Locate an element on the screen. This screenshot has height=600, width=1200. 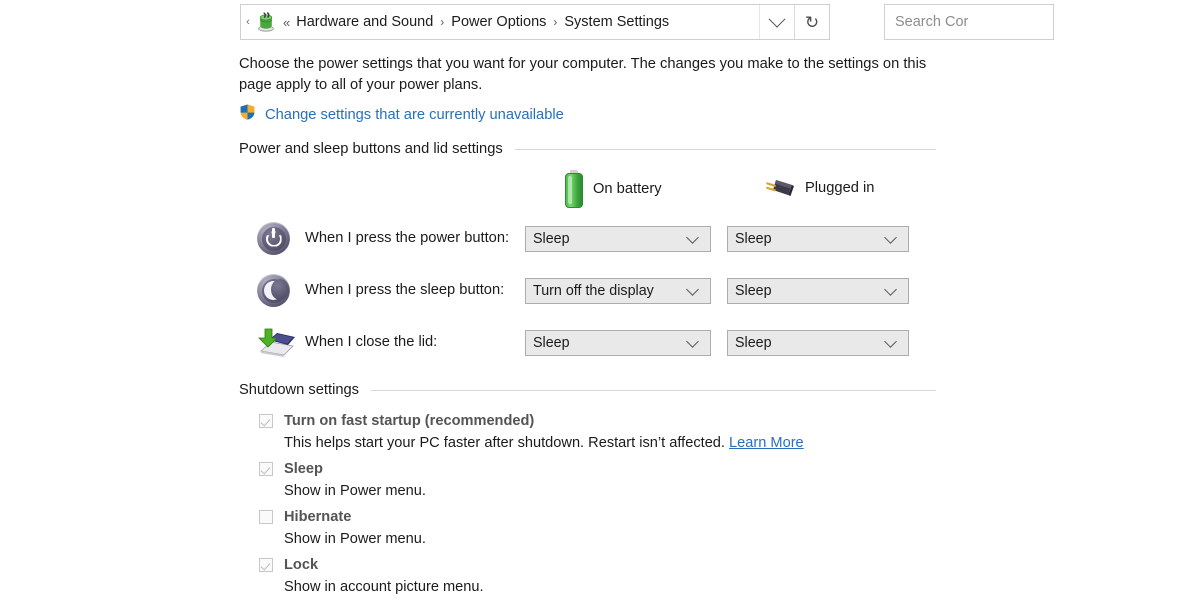
hibernate-checkbox is located at coordinates (266, 517).